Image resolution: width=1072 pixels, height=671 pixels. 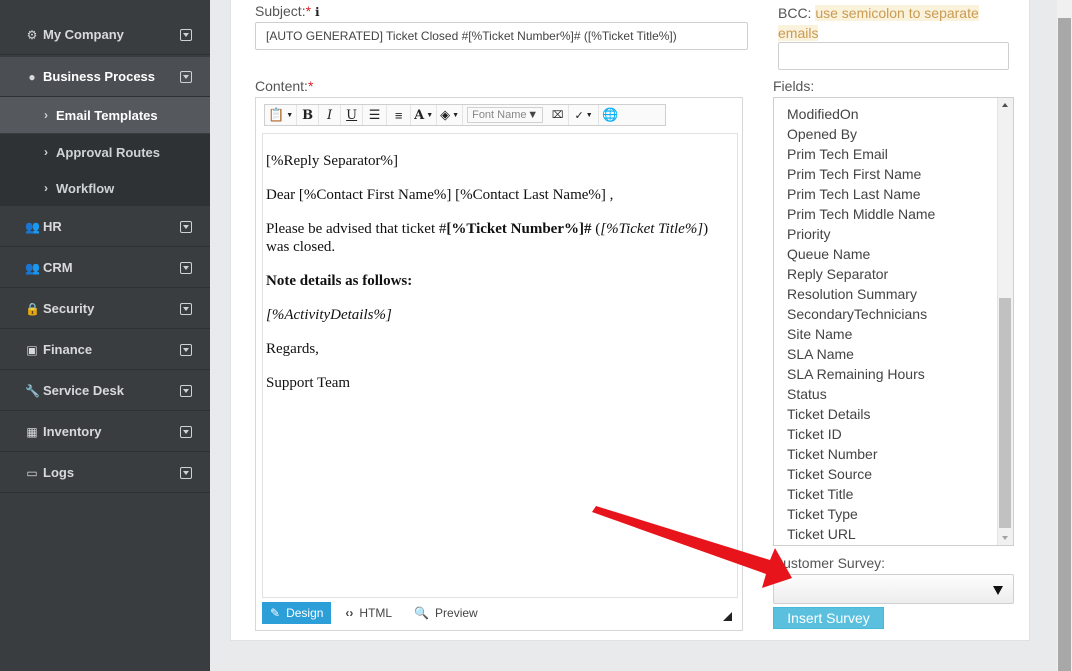 I want to click on clipboard-icon: 📋, so click(x=276, y=114).